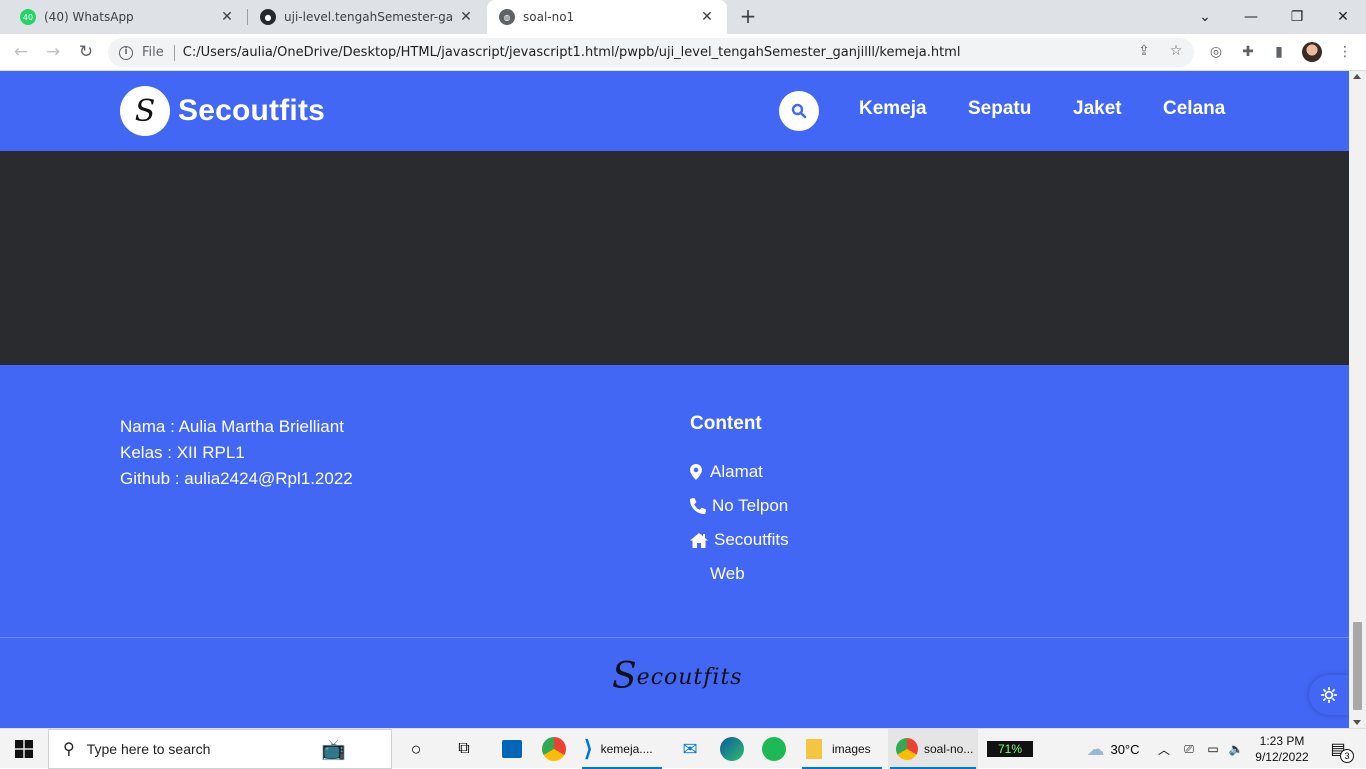 The image size is (1366, 769). What do you see at coordinates (736, 471) in the screenshot?
I see `content-label: Alamat` at bounding box center [736, 471].